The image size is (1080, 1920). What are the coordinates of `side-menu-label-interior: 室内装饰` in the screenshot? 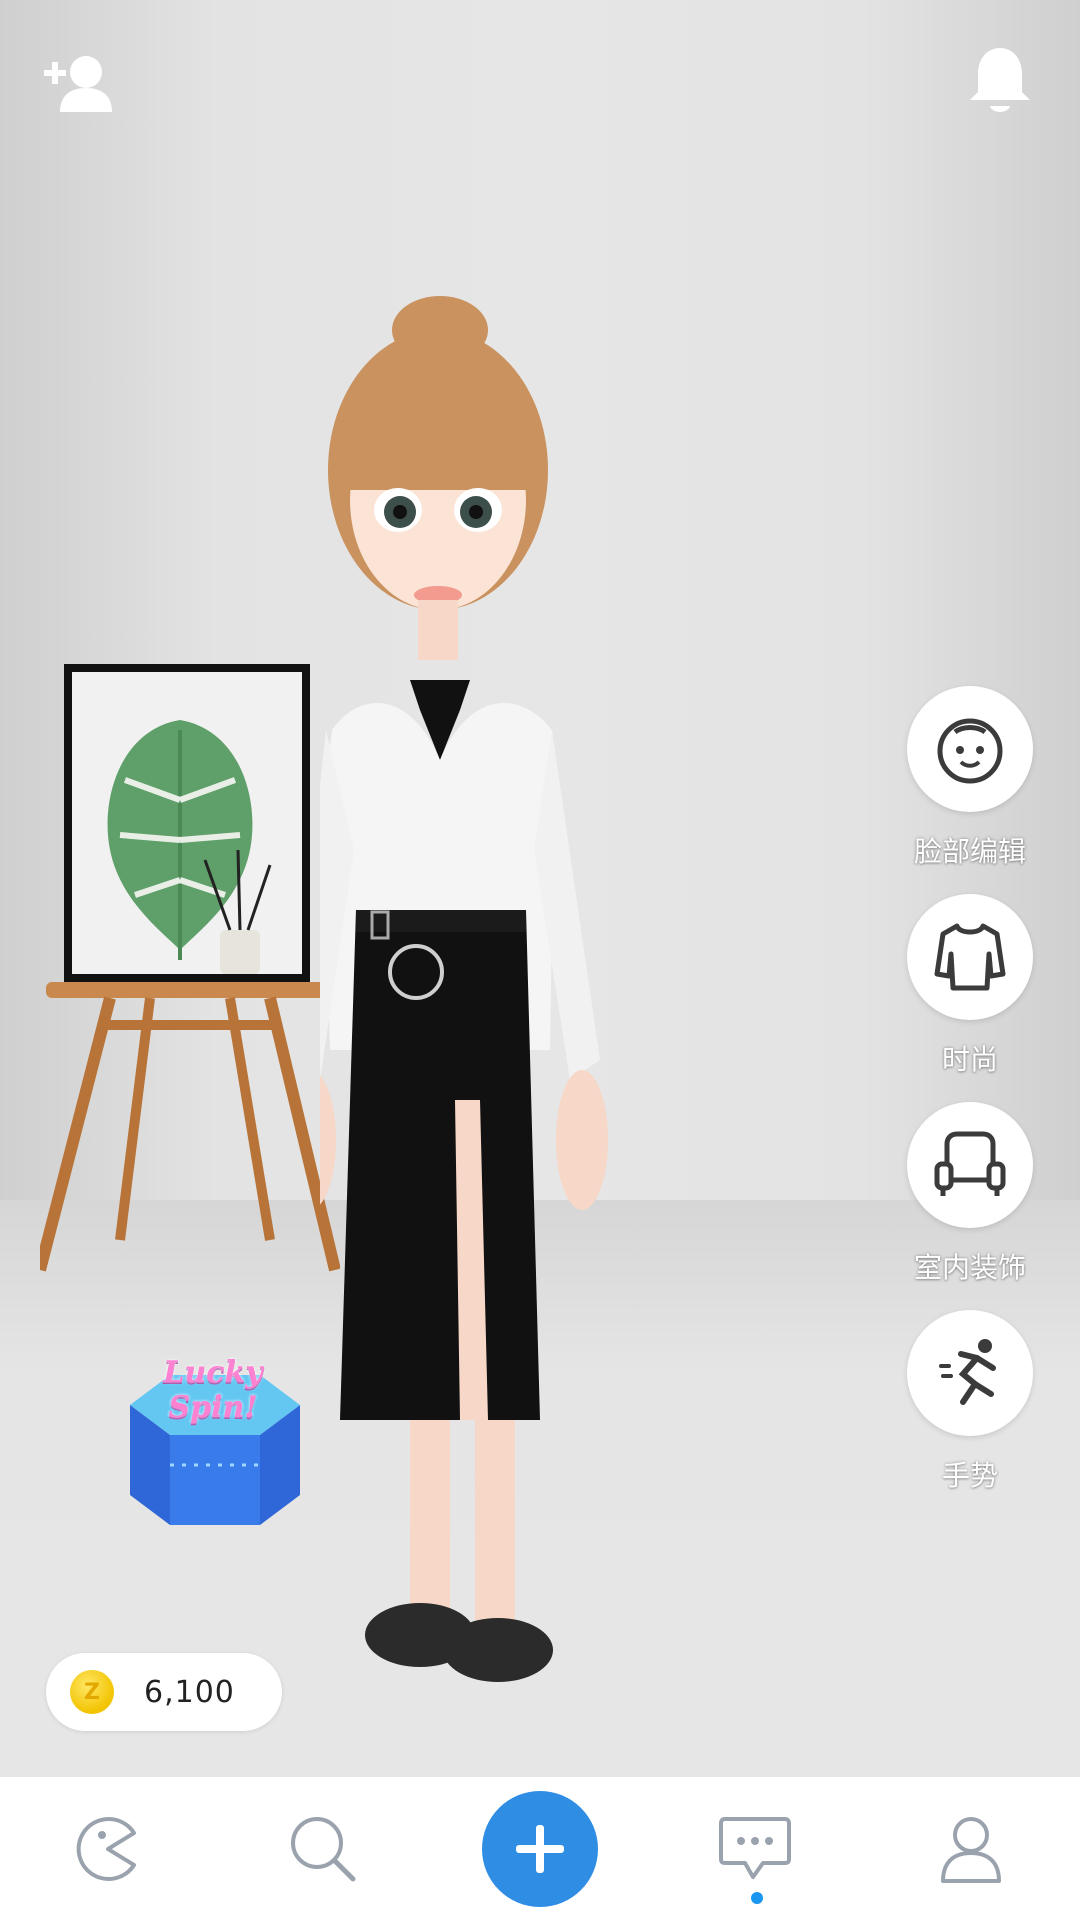 It's located at (969, 1267).